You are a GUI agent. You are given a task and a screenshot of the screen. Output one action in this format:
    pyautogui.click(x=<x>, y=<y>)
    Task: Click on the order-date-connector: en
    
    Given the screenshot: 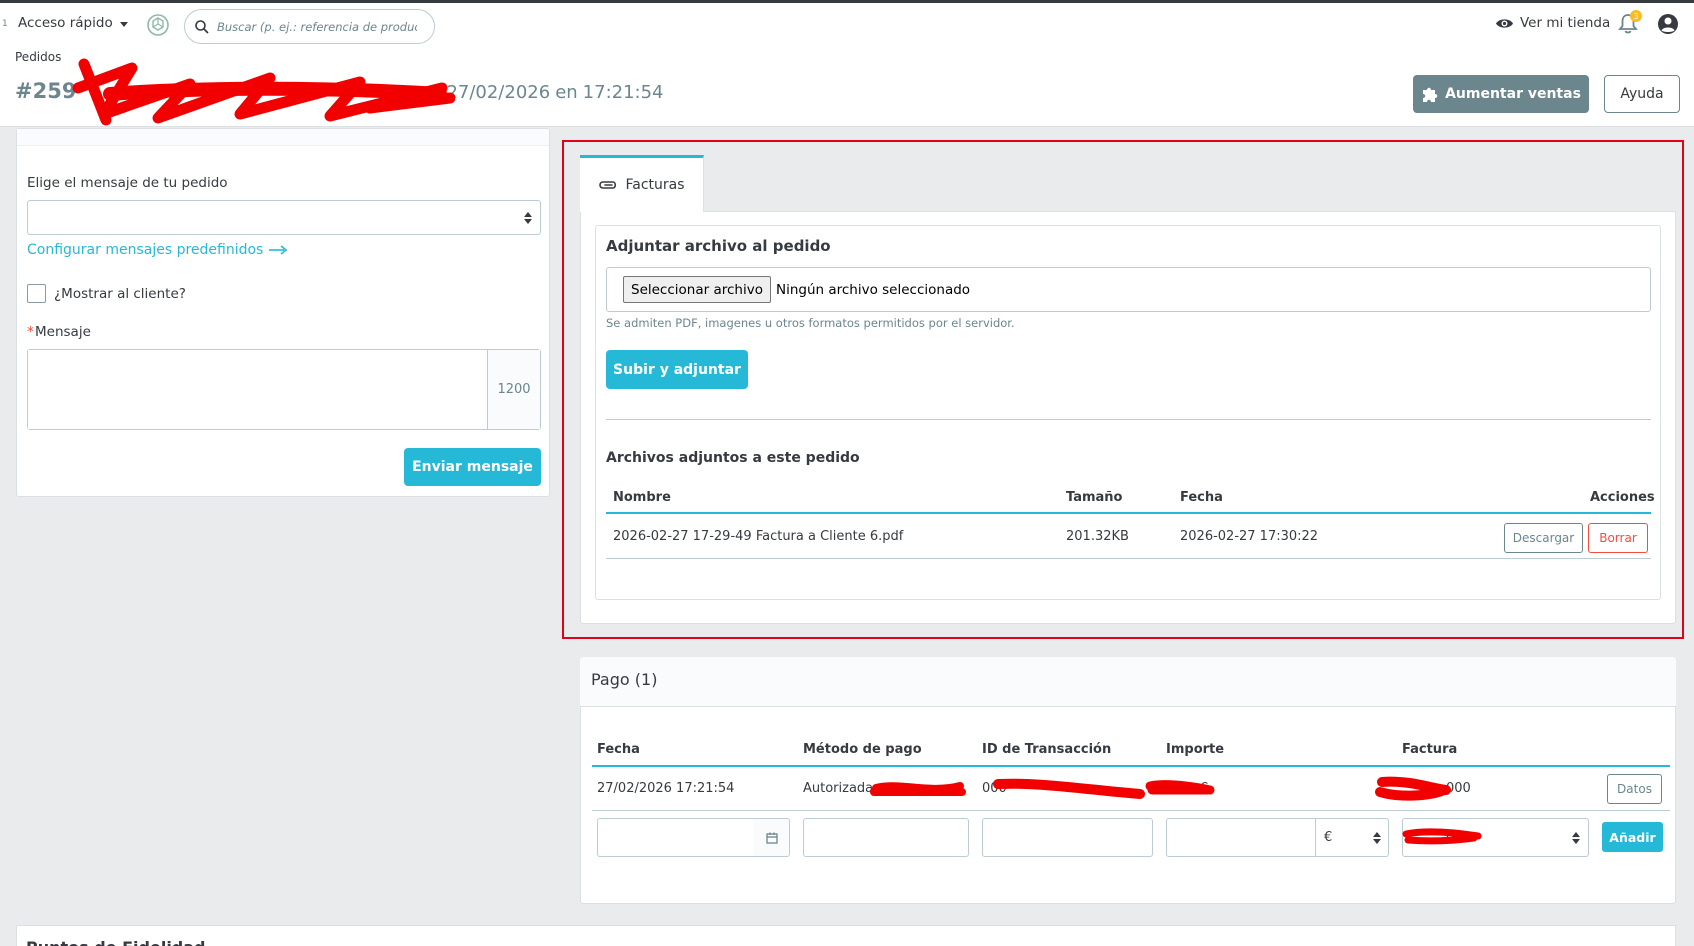 What is the action you would take?
    pyautogui.click(x=566, y=92)
    